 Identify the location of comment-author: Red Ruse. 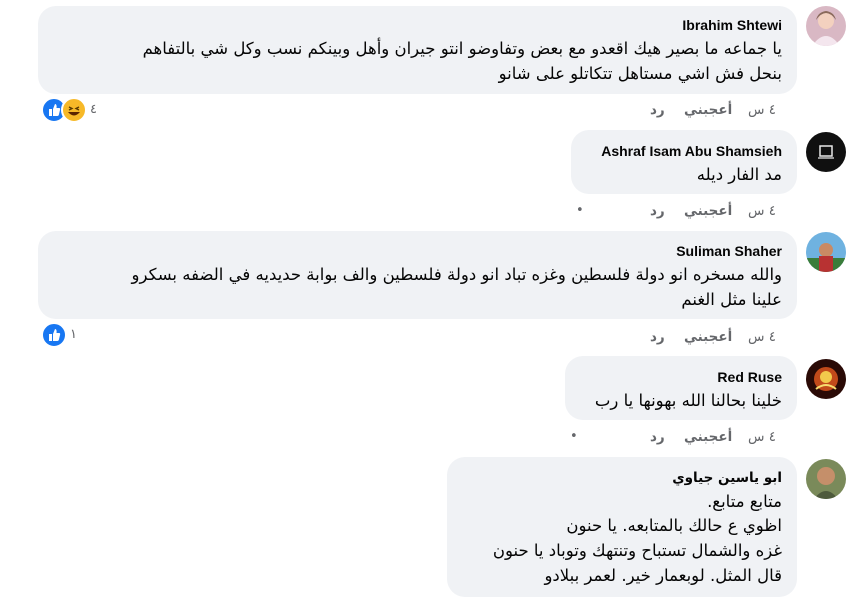
(749, 377).